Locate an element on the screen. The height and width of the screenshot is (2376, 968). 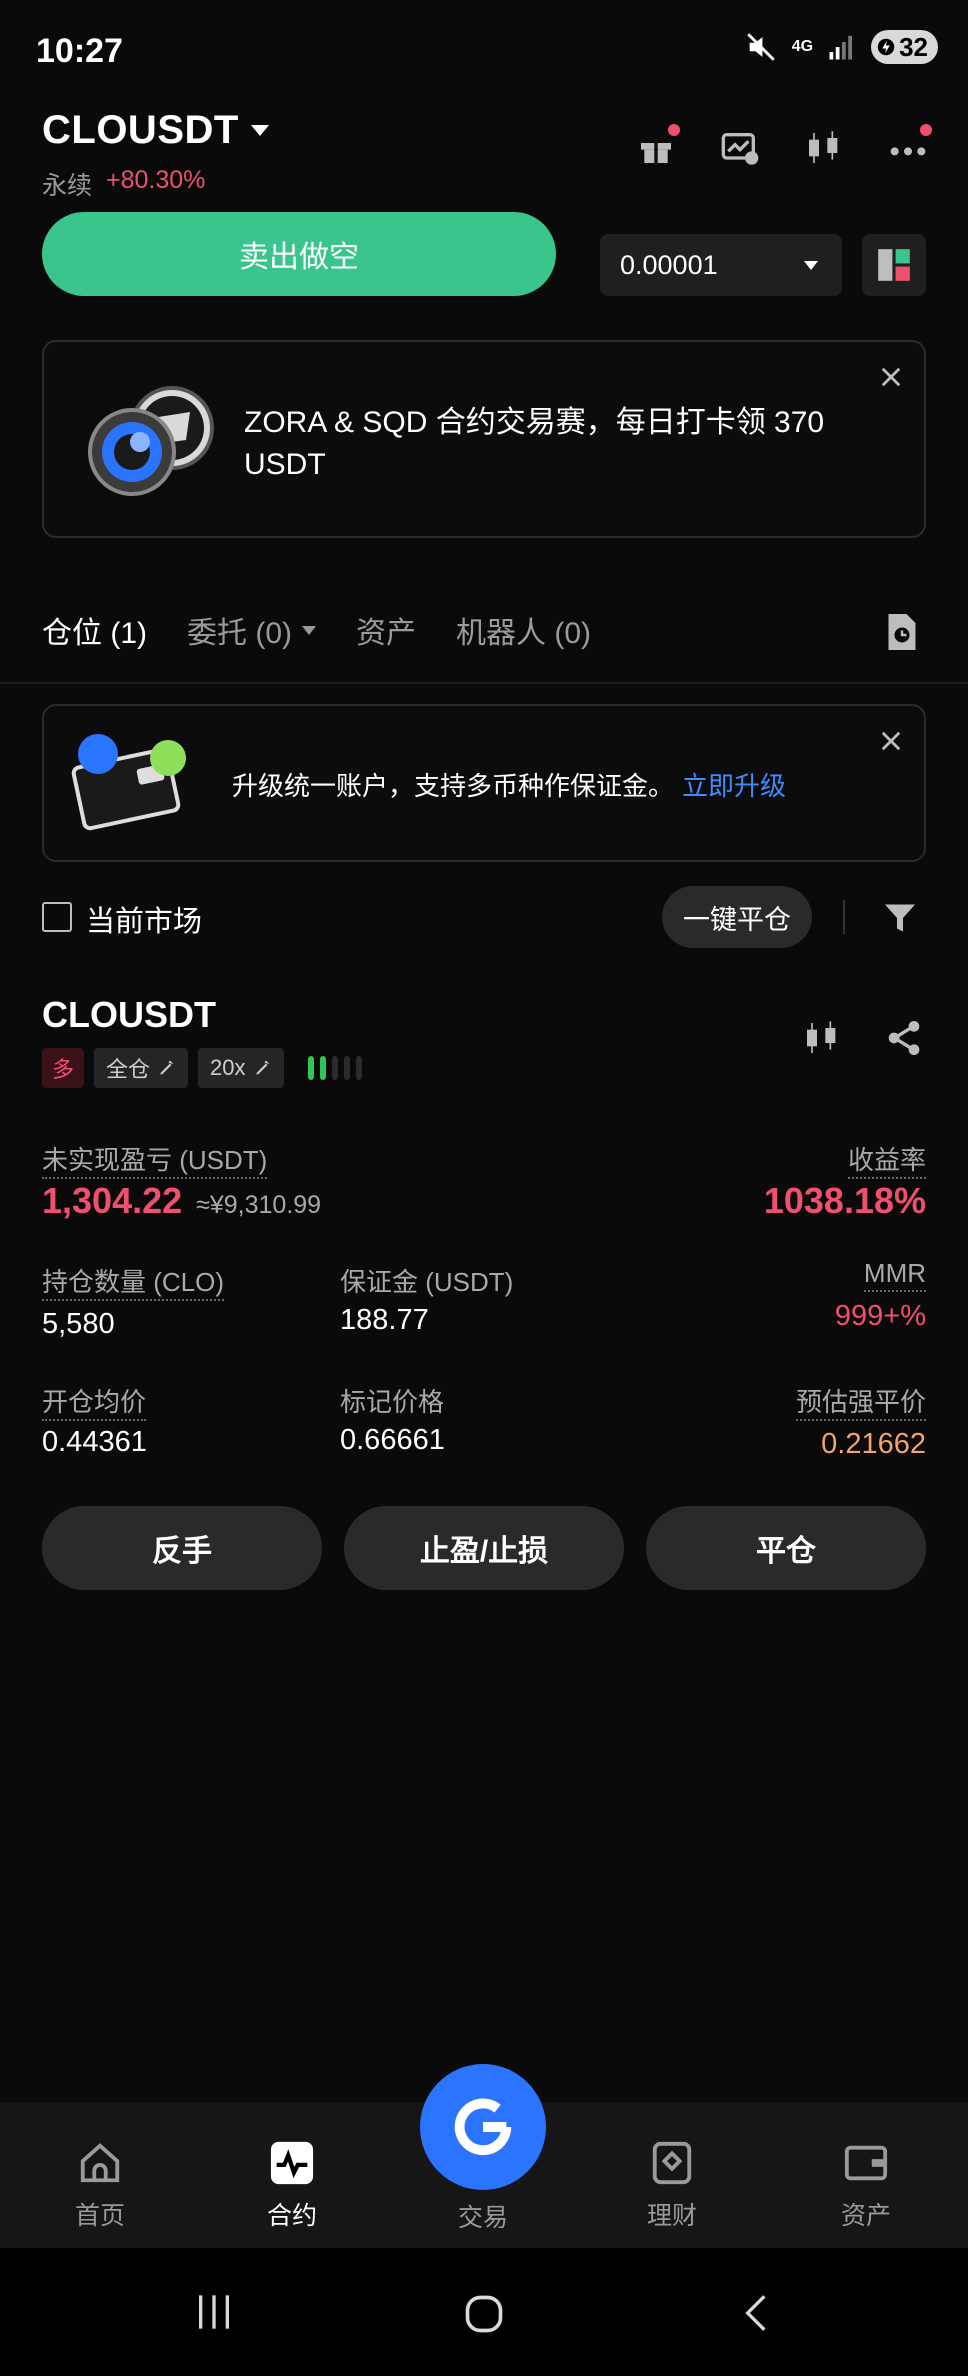
promo-coins-icon is located at coordinates (151, 441).